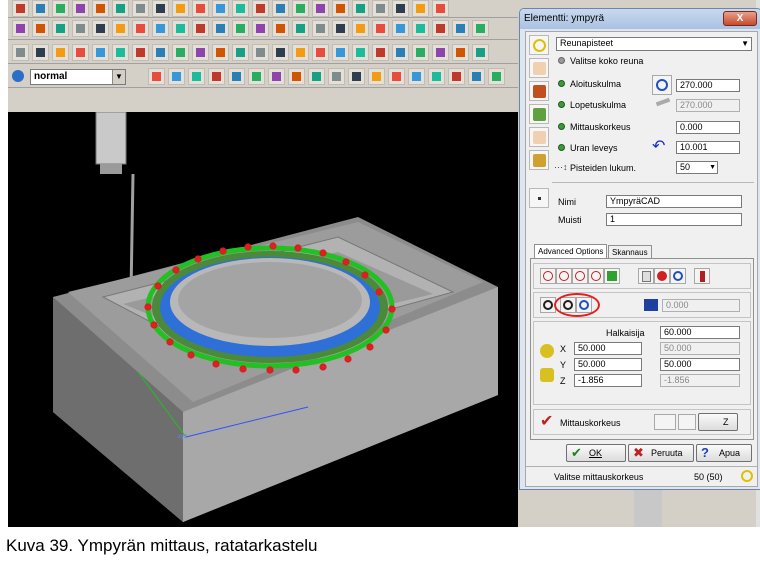 The width and height of the screenshot is (760, 561). I want to click on point-count-select: 50 ▼, so click(697, 167).